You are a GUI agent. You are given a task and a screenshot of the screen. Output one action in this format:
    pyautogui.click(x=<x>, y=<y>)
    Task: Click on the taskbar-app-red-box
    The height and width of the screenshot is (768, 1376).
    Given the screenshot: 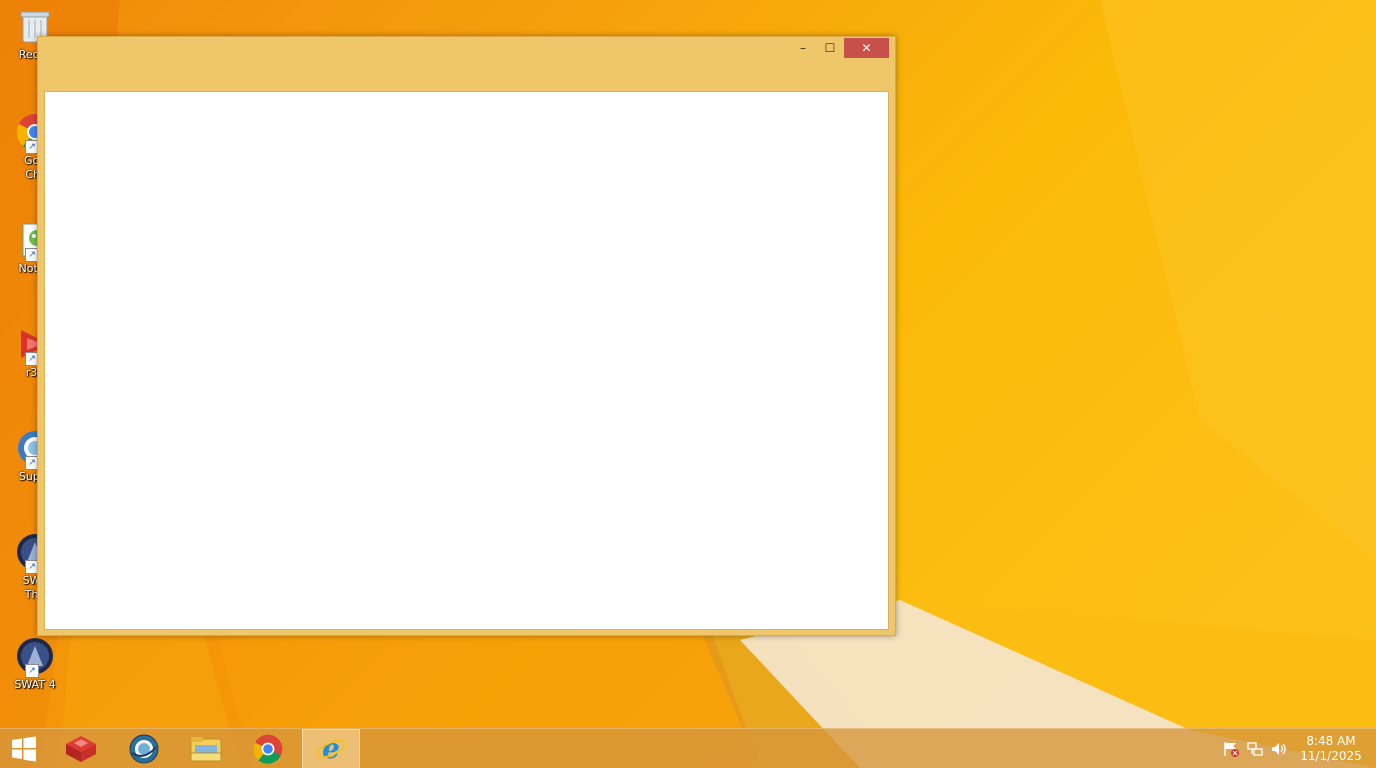 What is the action you would take?
    pyautogui.click(x=81, y=748)
    